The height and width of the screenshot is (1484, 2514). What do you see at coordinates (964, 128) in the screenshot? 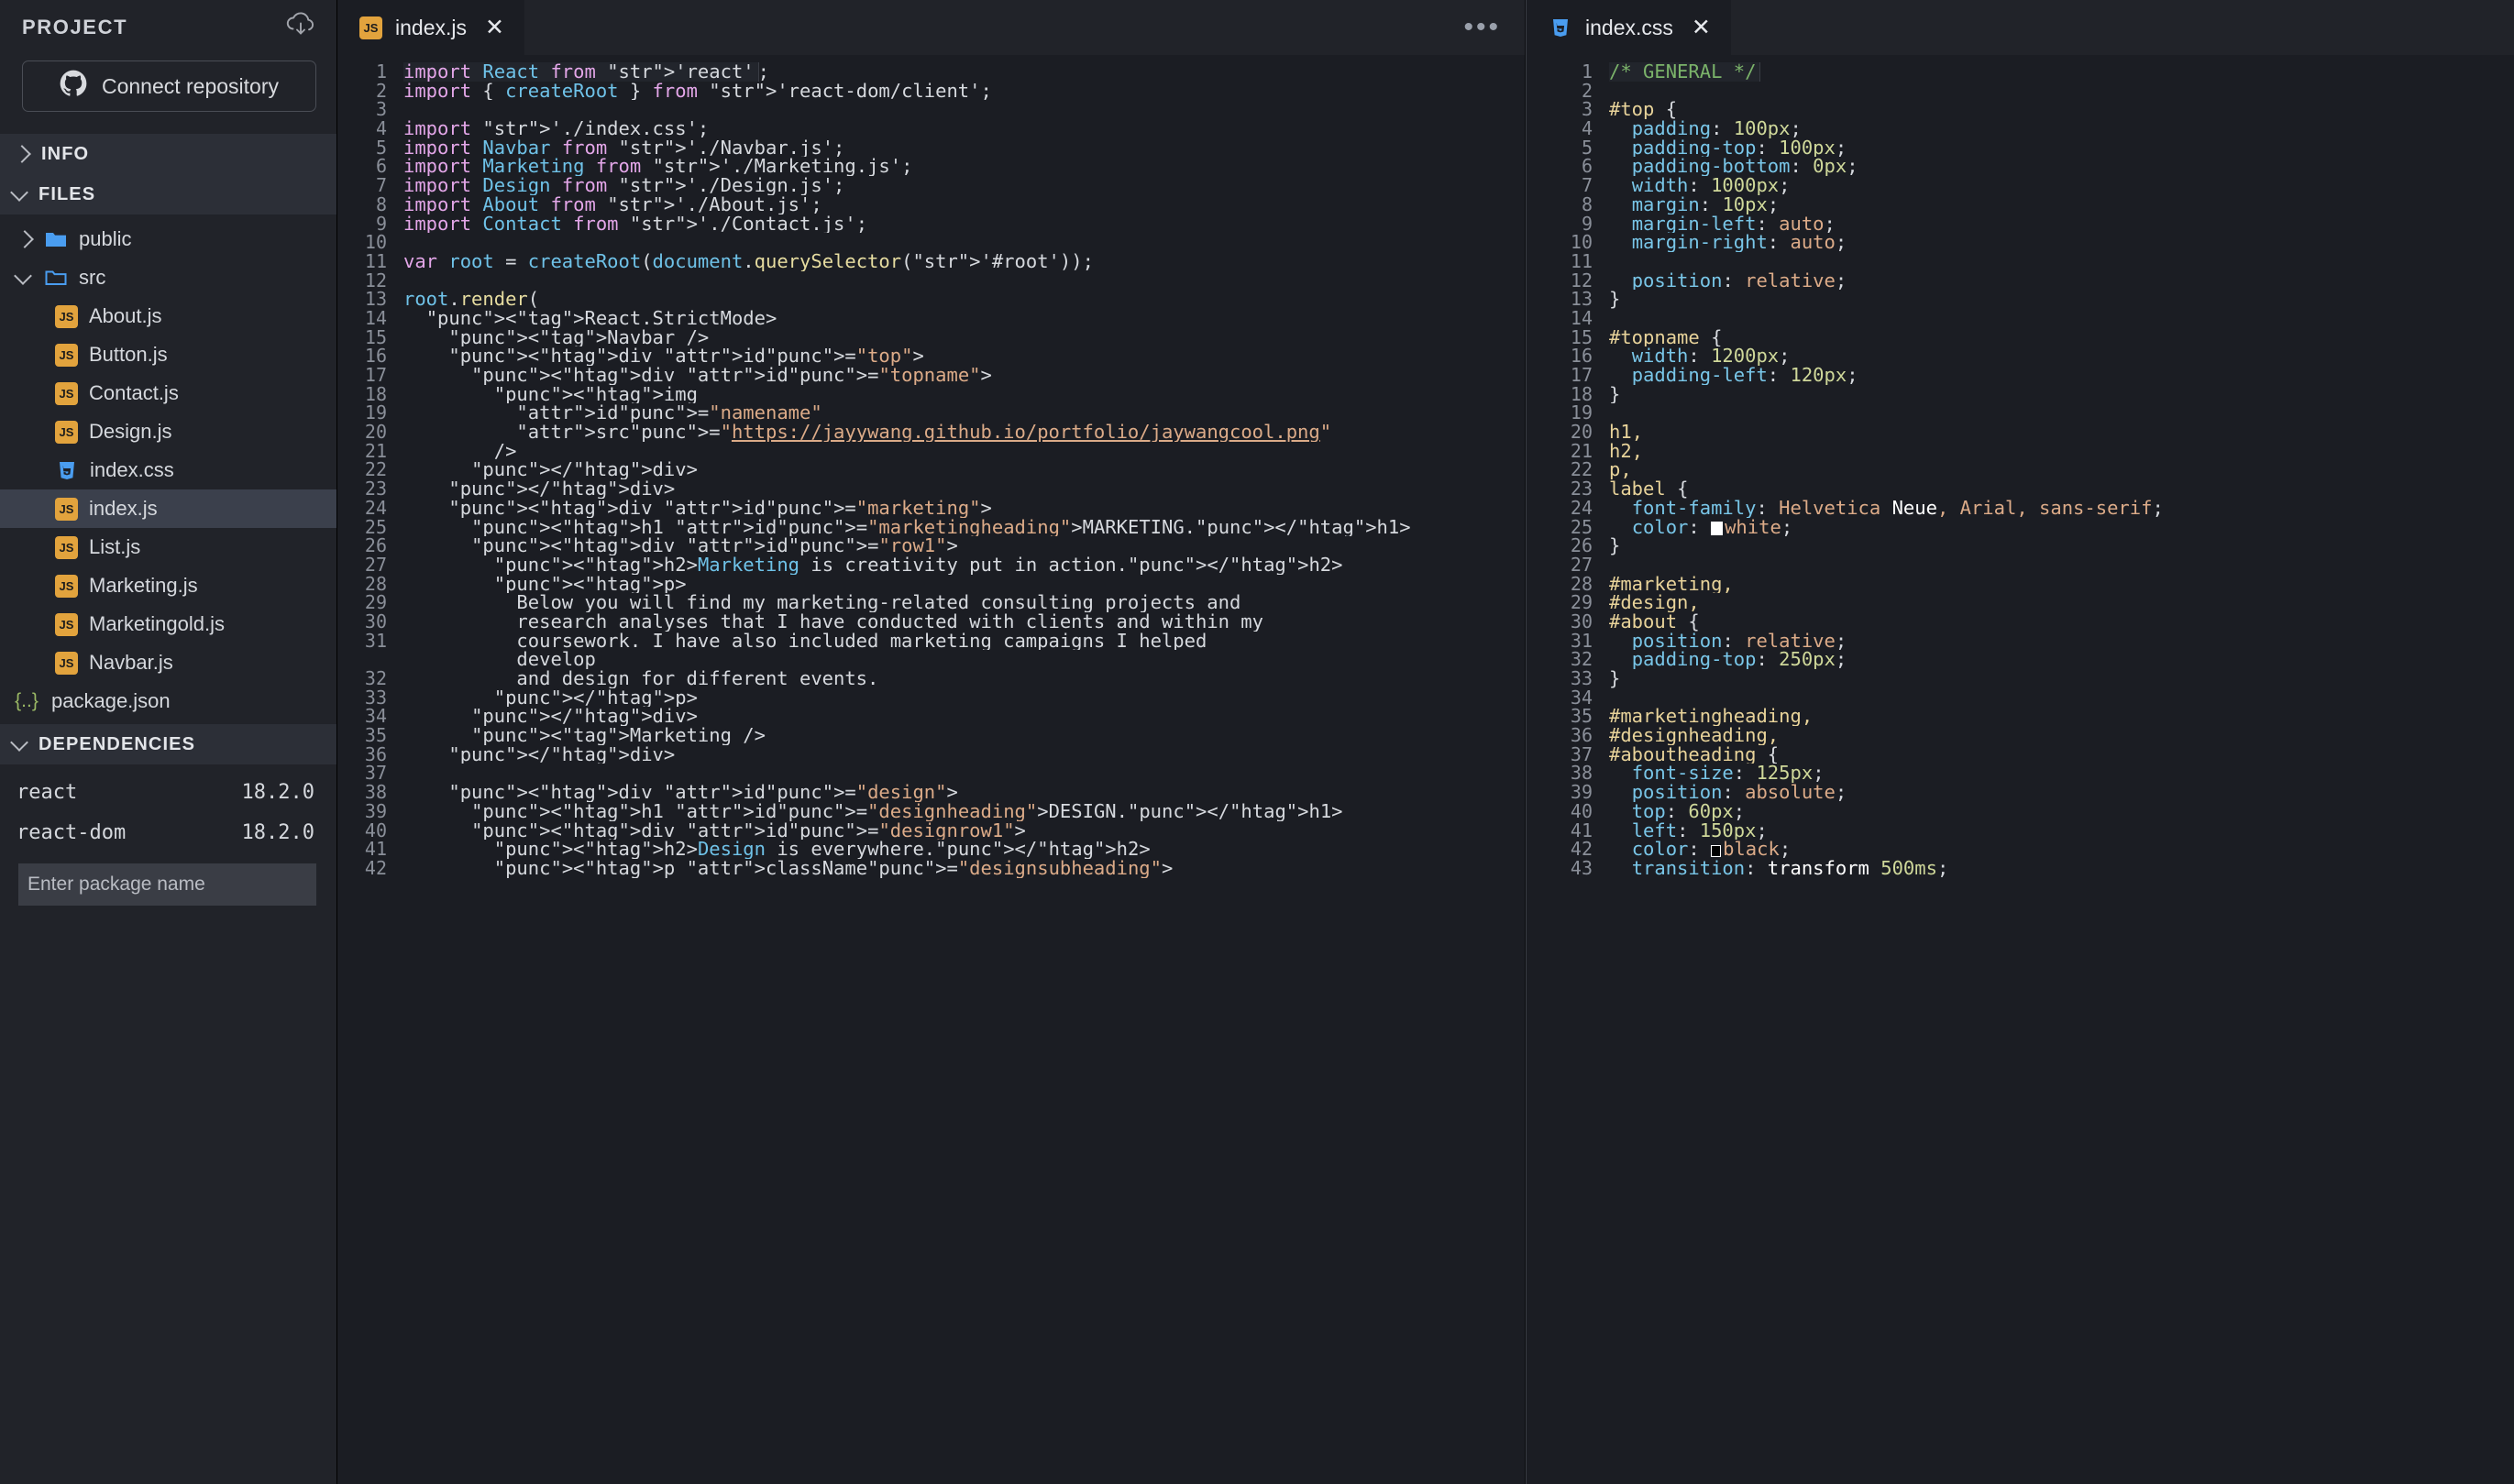
I see `code-line: import "str">'./index.css';` at bounding box center [964, 128].